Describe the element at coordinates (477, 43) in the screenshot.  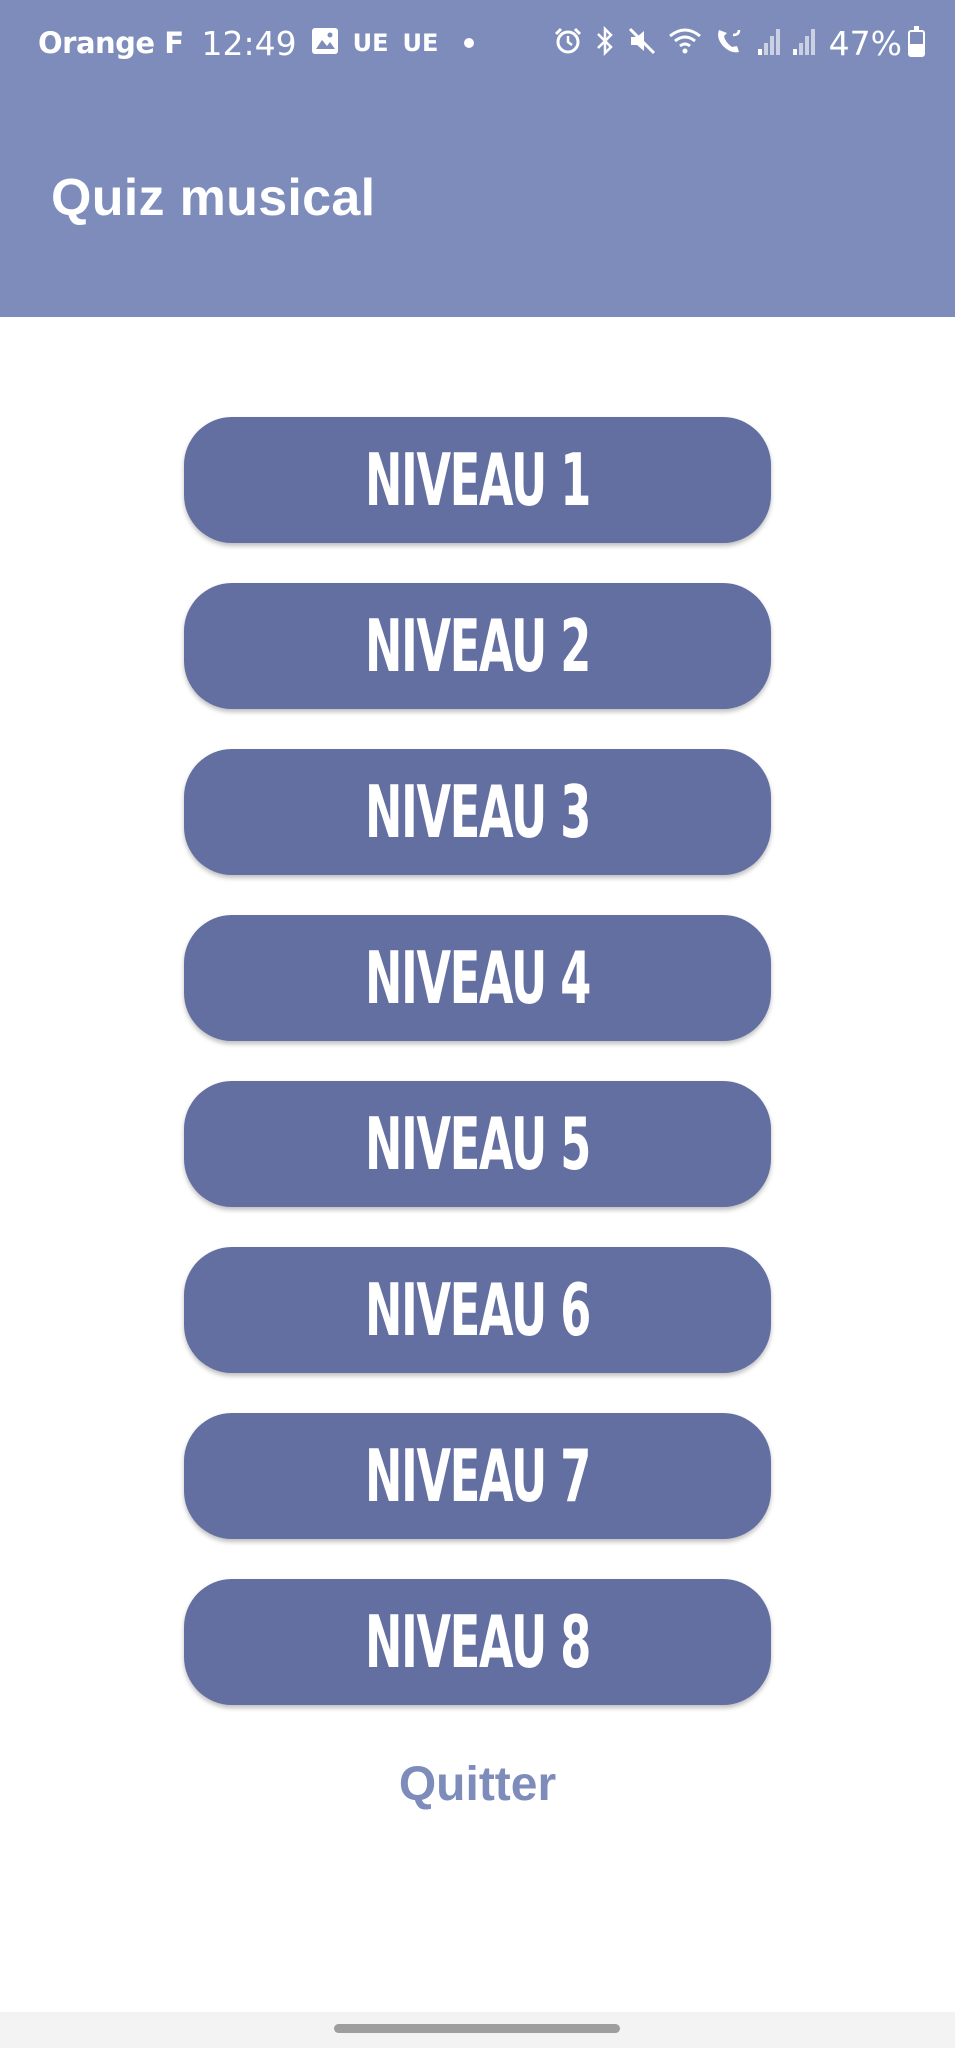
I see `status-bar: Orange F 12:49 UE UE 47%` at that location.